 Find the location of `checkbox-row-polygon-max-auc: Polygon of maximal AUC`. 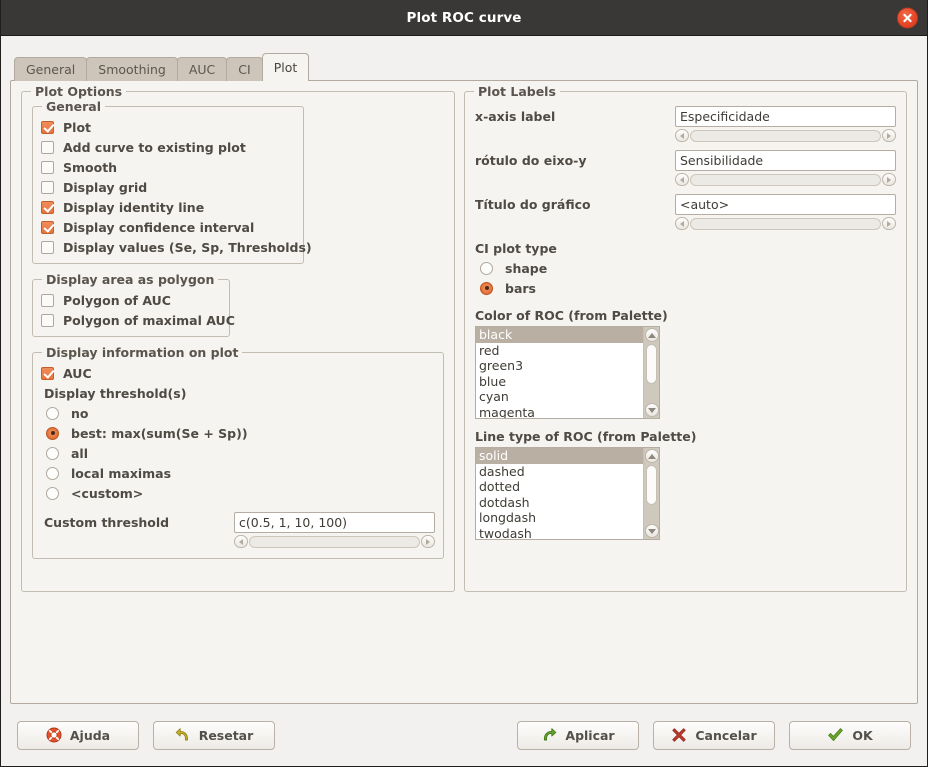

checkbox-row-polygon-max-auc: Polygon of maximal AUC is located at coordinates (138, 320).